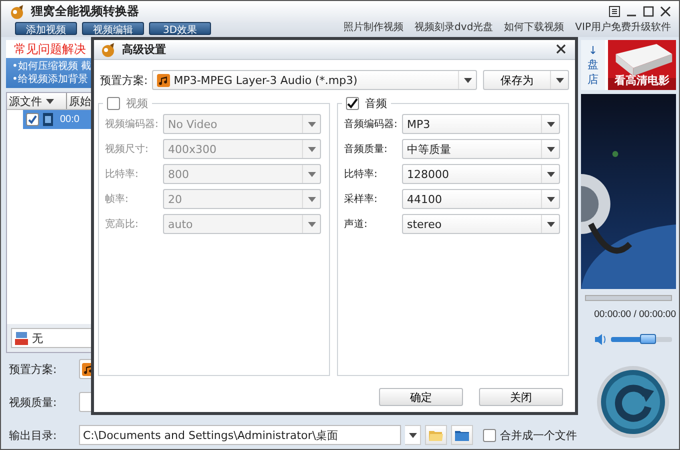 The height and width of the screenshot is (450, 680). What do you see at coordinates (33, 435) in the screenshot?
I see `field-label: 输出目录:` at bounding box center [33, 435].